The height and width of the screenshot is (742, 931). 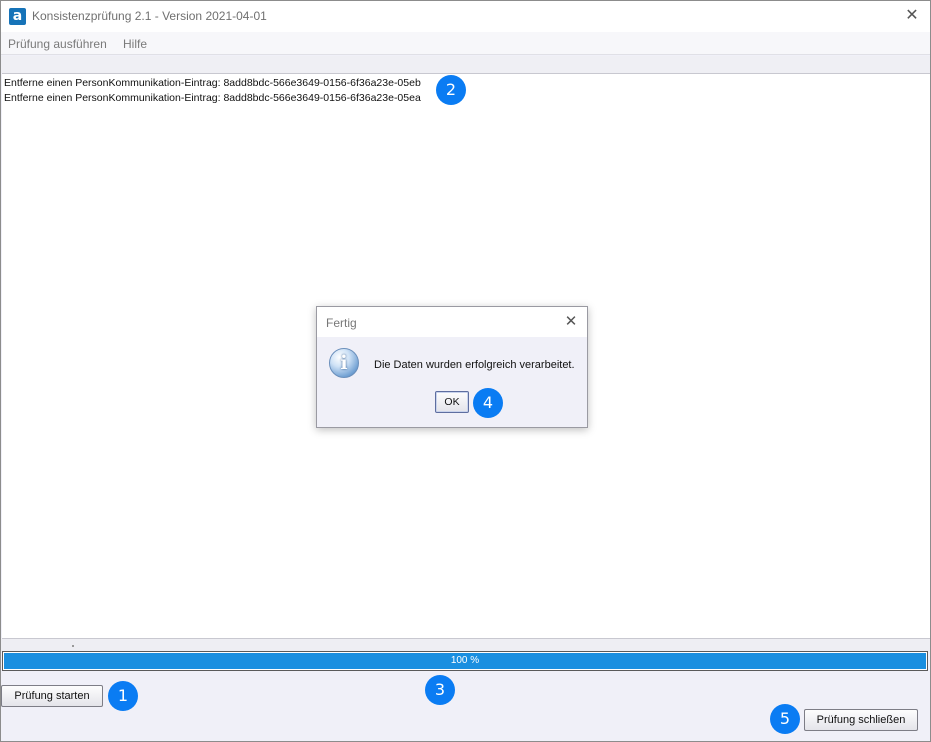 I want to click on annotation-marker-1: 1, so click(x=123, y=696).